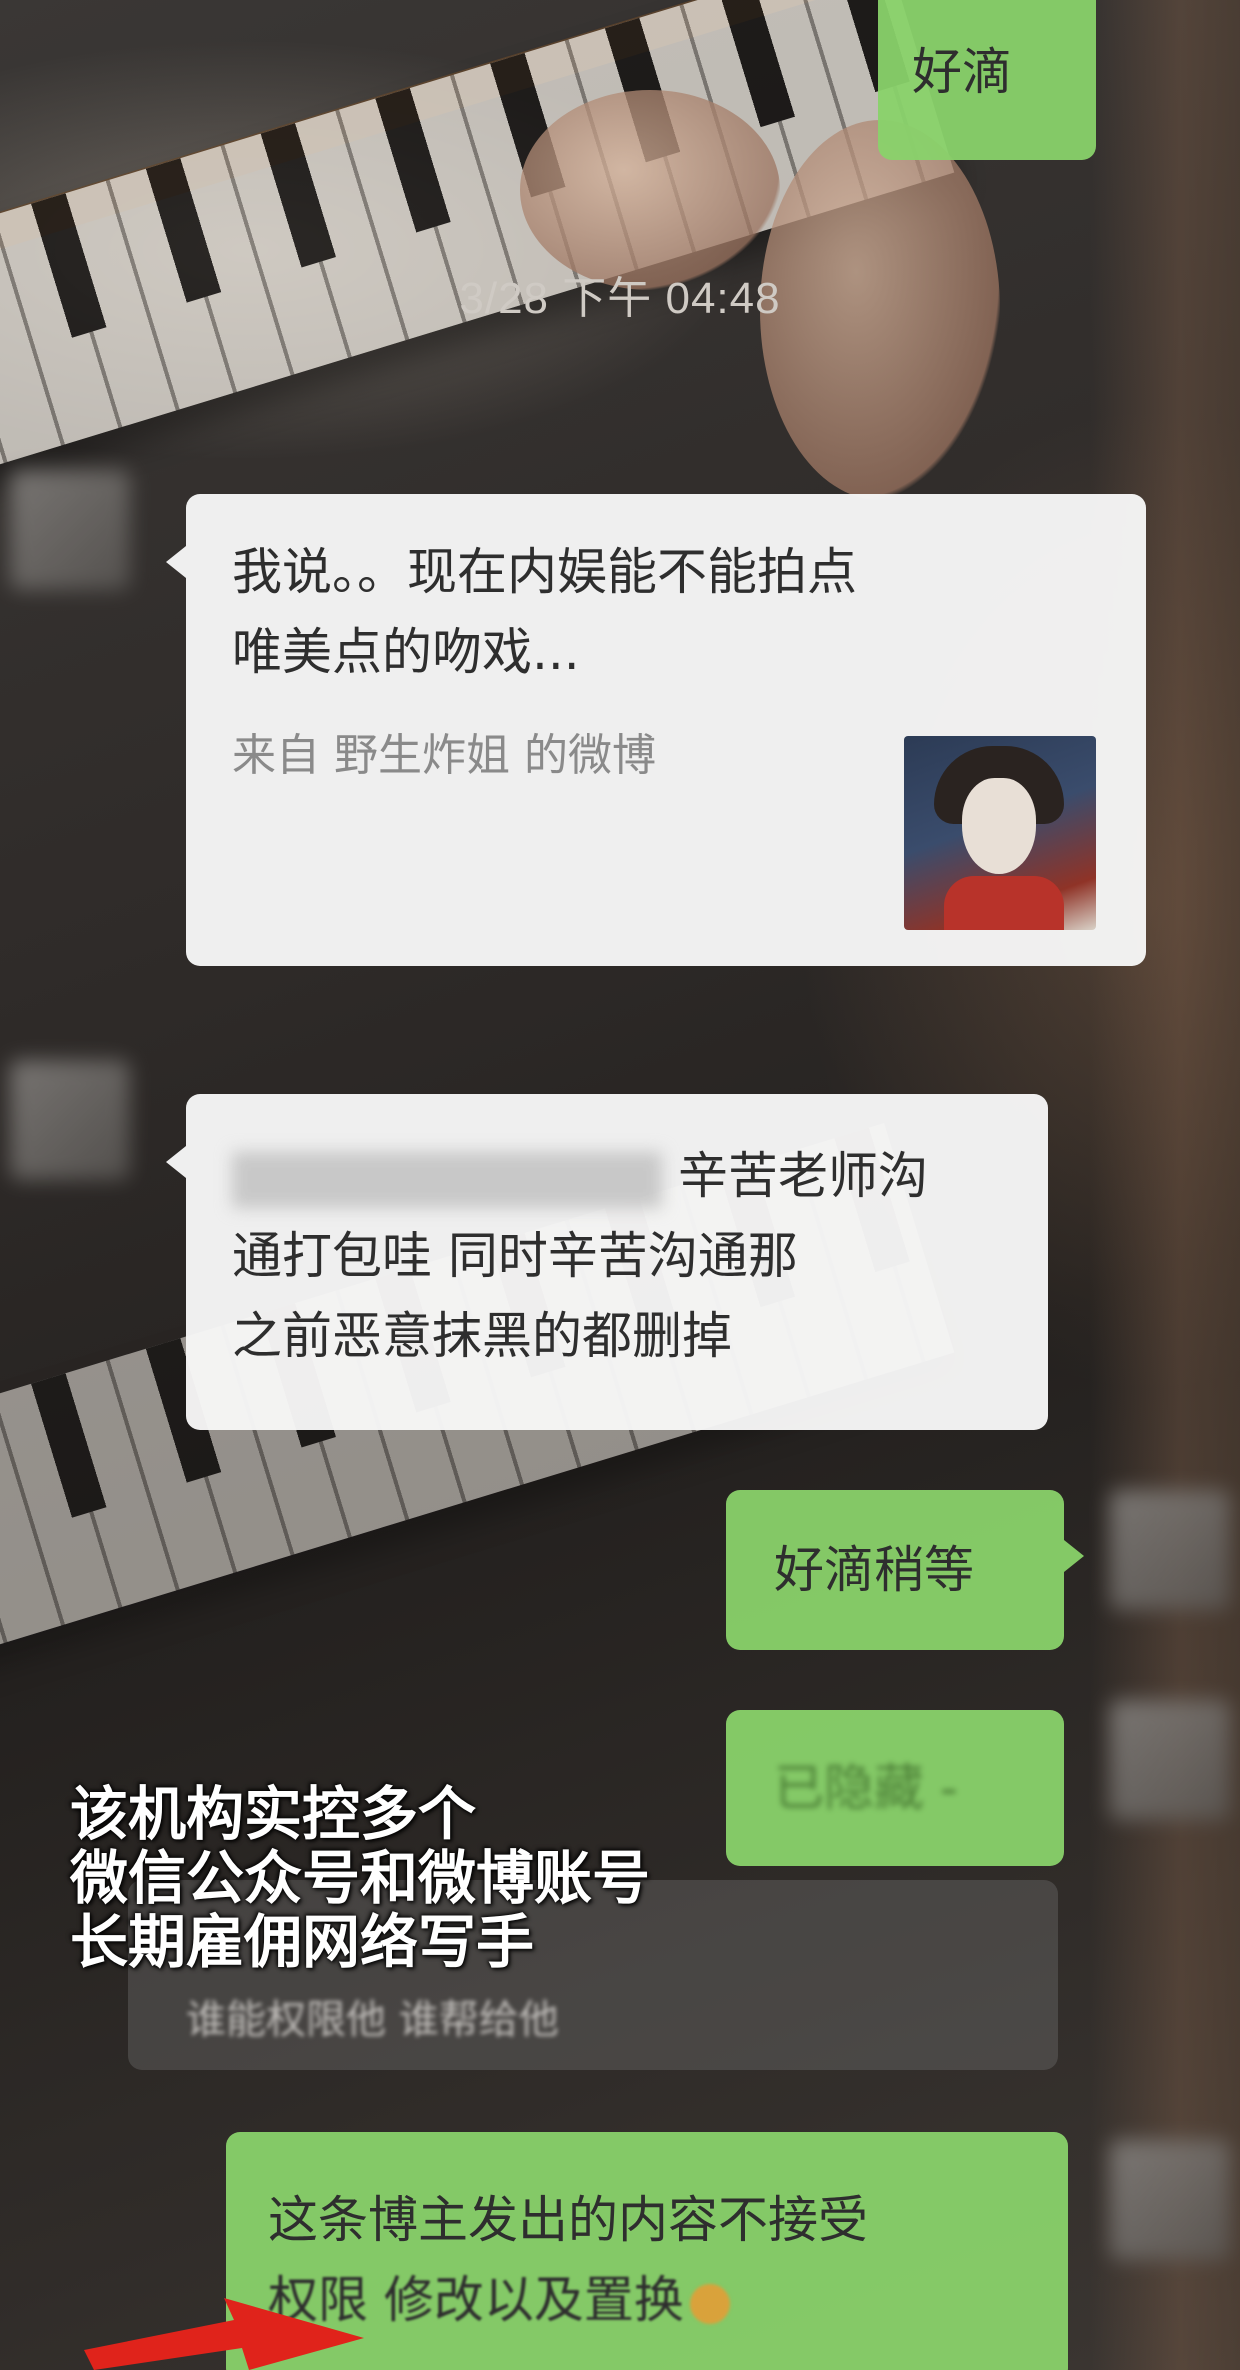  I want to click on message-text: 已隐藏 -, so click(866, 1788).